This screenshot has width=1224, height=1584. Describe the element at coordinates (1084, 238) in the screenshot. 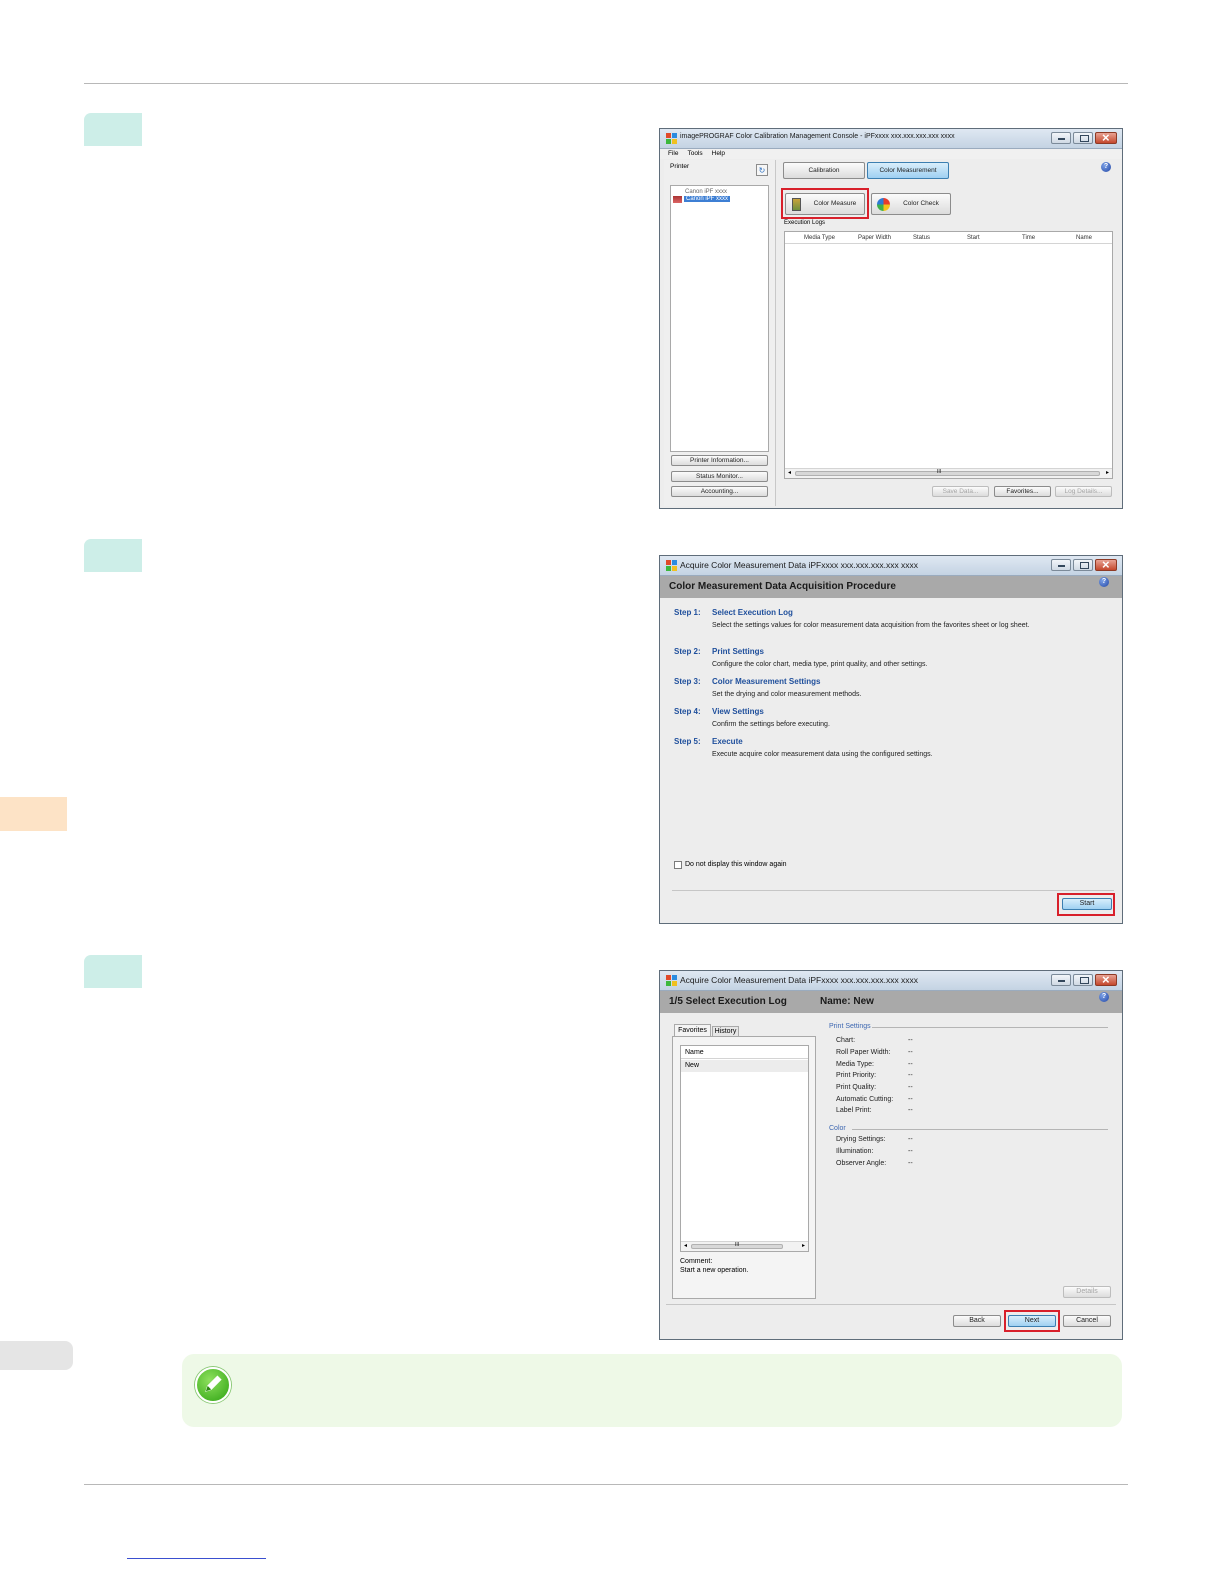

I see `col-name: Name` at that location.